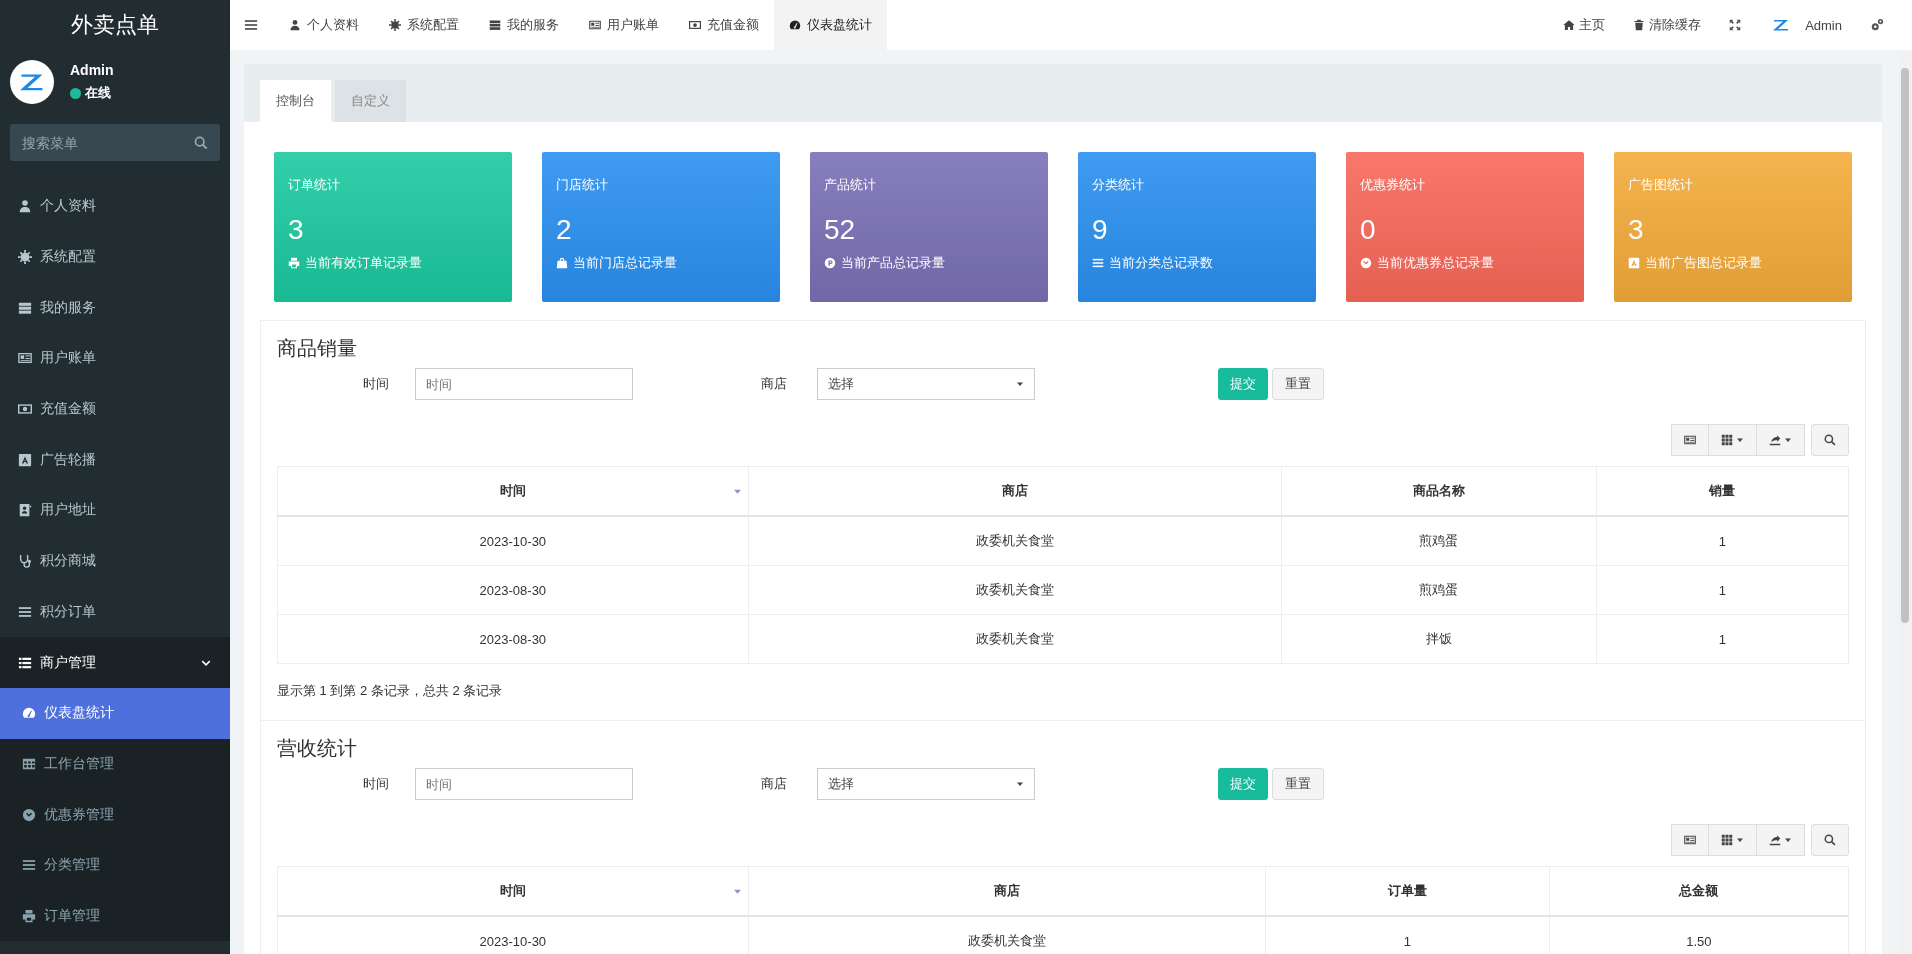 The image size is (1912, 954). Describe the element at coordinates (115, 510) in the screenshot. I see `sidebar-item: 用户地址` at that location.